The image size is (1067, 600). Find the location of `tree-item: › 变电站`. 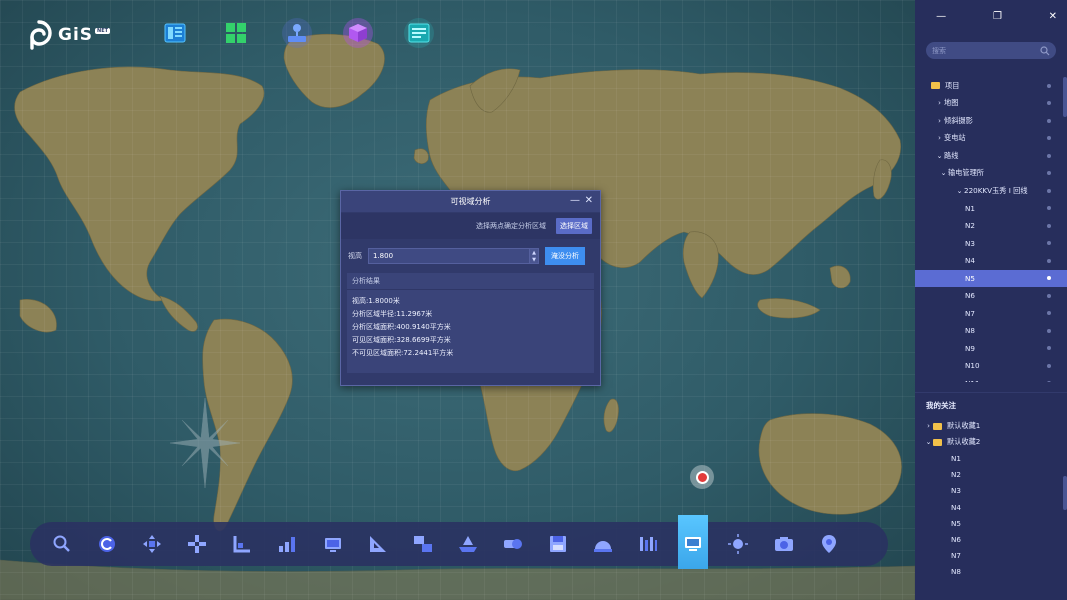

tree-item: › 变电站 is located at coordinates (991, 139).